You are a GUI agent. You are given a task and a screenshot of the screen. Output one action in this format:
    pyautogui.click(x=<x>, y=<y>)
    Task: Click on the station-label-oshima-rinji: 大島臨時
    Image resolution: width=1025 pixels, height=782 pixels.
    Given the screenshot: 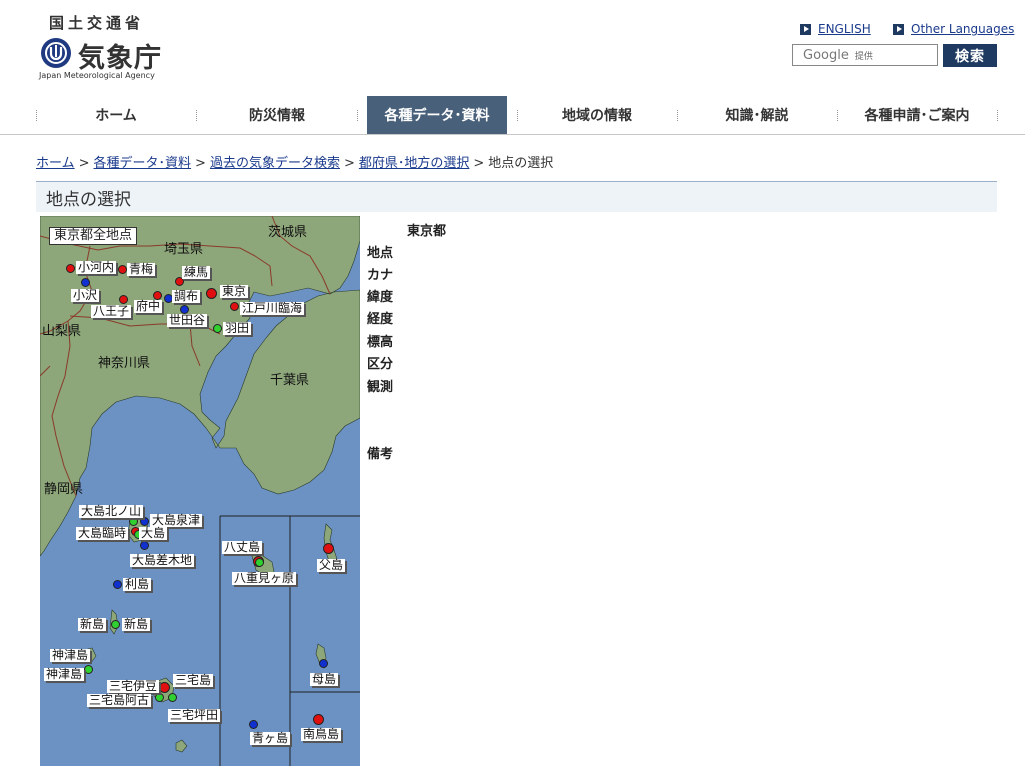 What is the action you would take?
    pyautogui.click(x=102, y=533)
    